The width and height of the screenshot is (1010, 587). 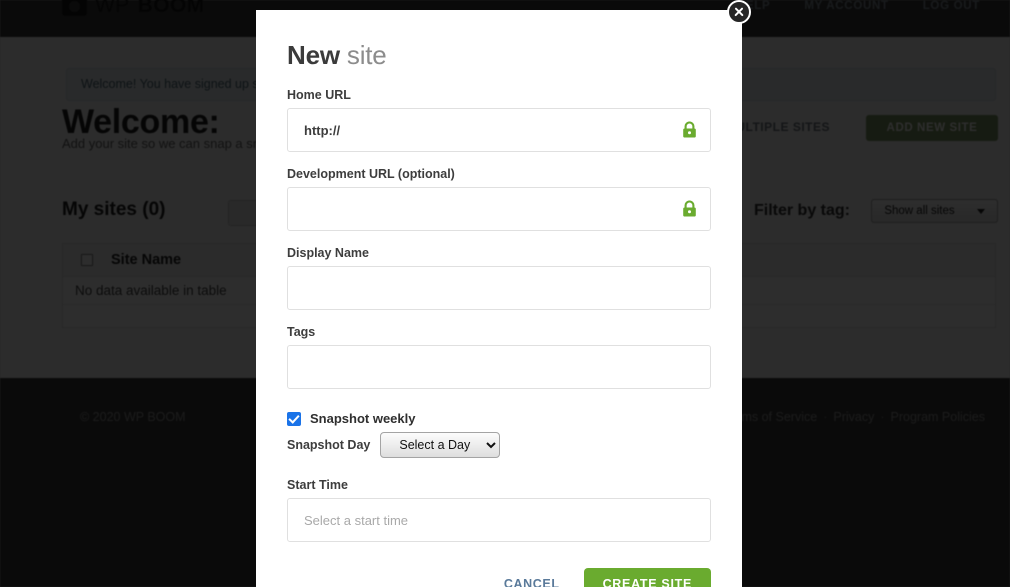 What do you see at coordinates (319, 95) in the screenshot?
I see `label-home-url: Home URL` at bounding box center [319, 95].